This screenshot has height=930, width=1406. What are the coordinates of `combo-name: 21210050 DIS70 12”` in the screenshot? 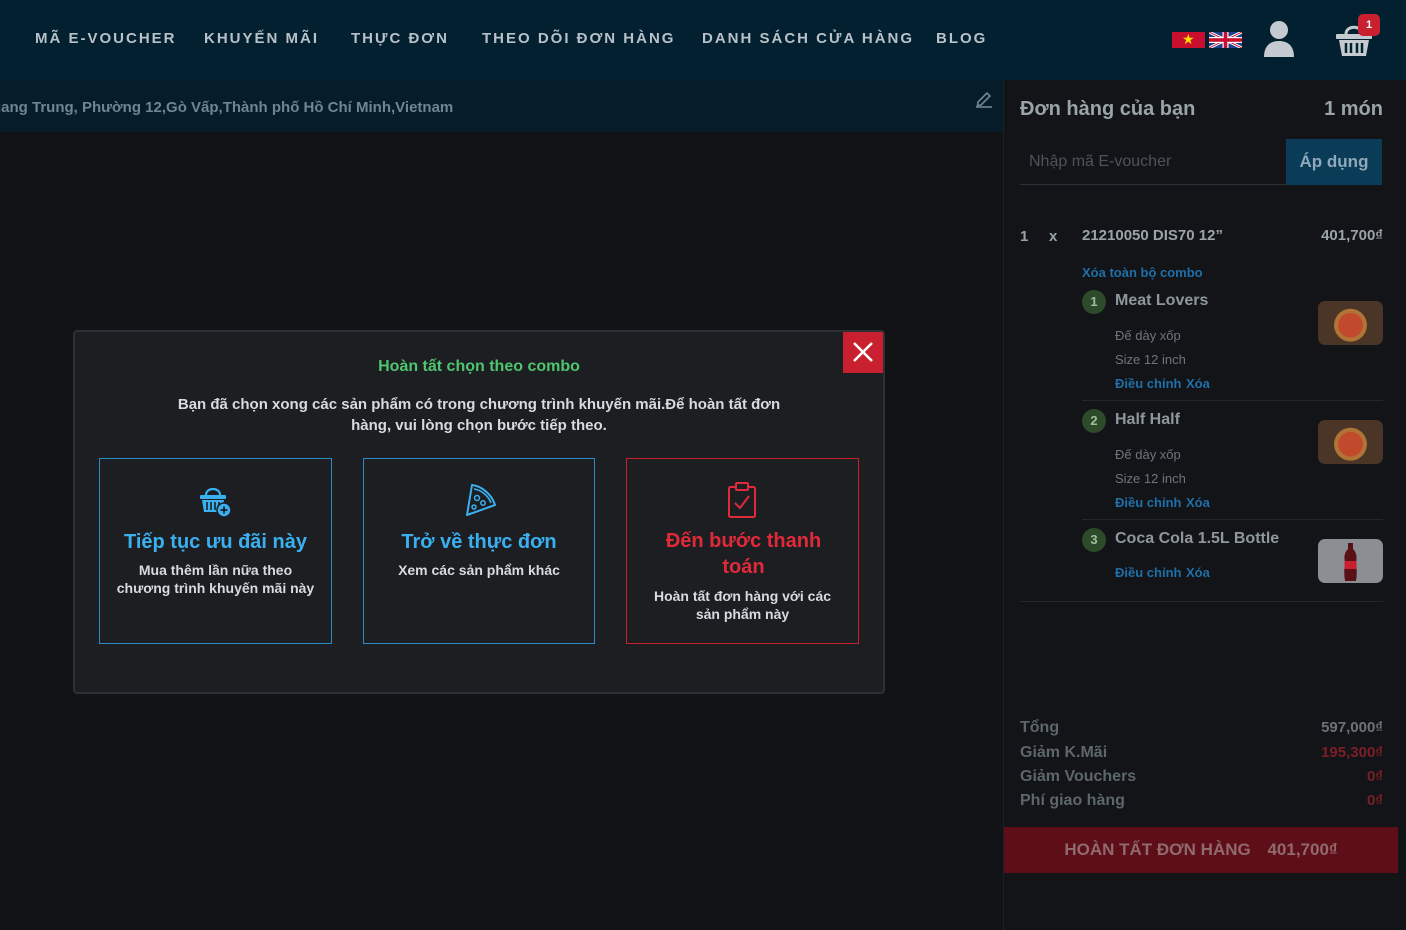 It's located at (1152, 235).